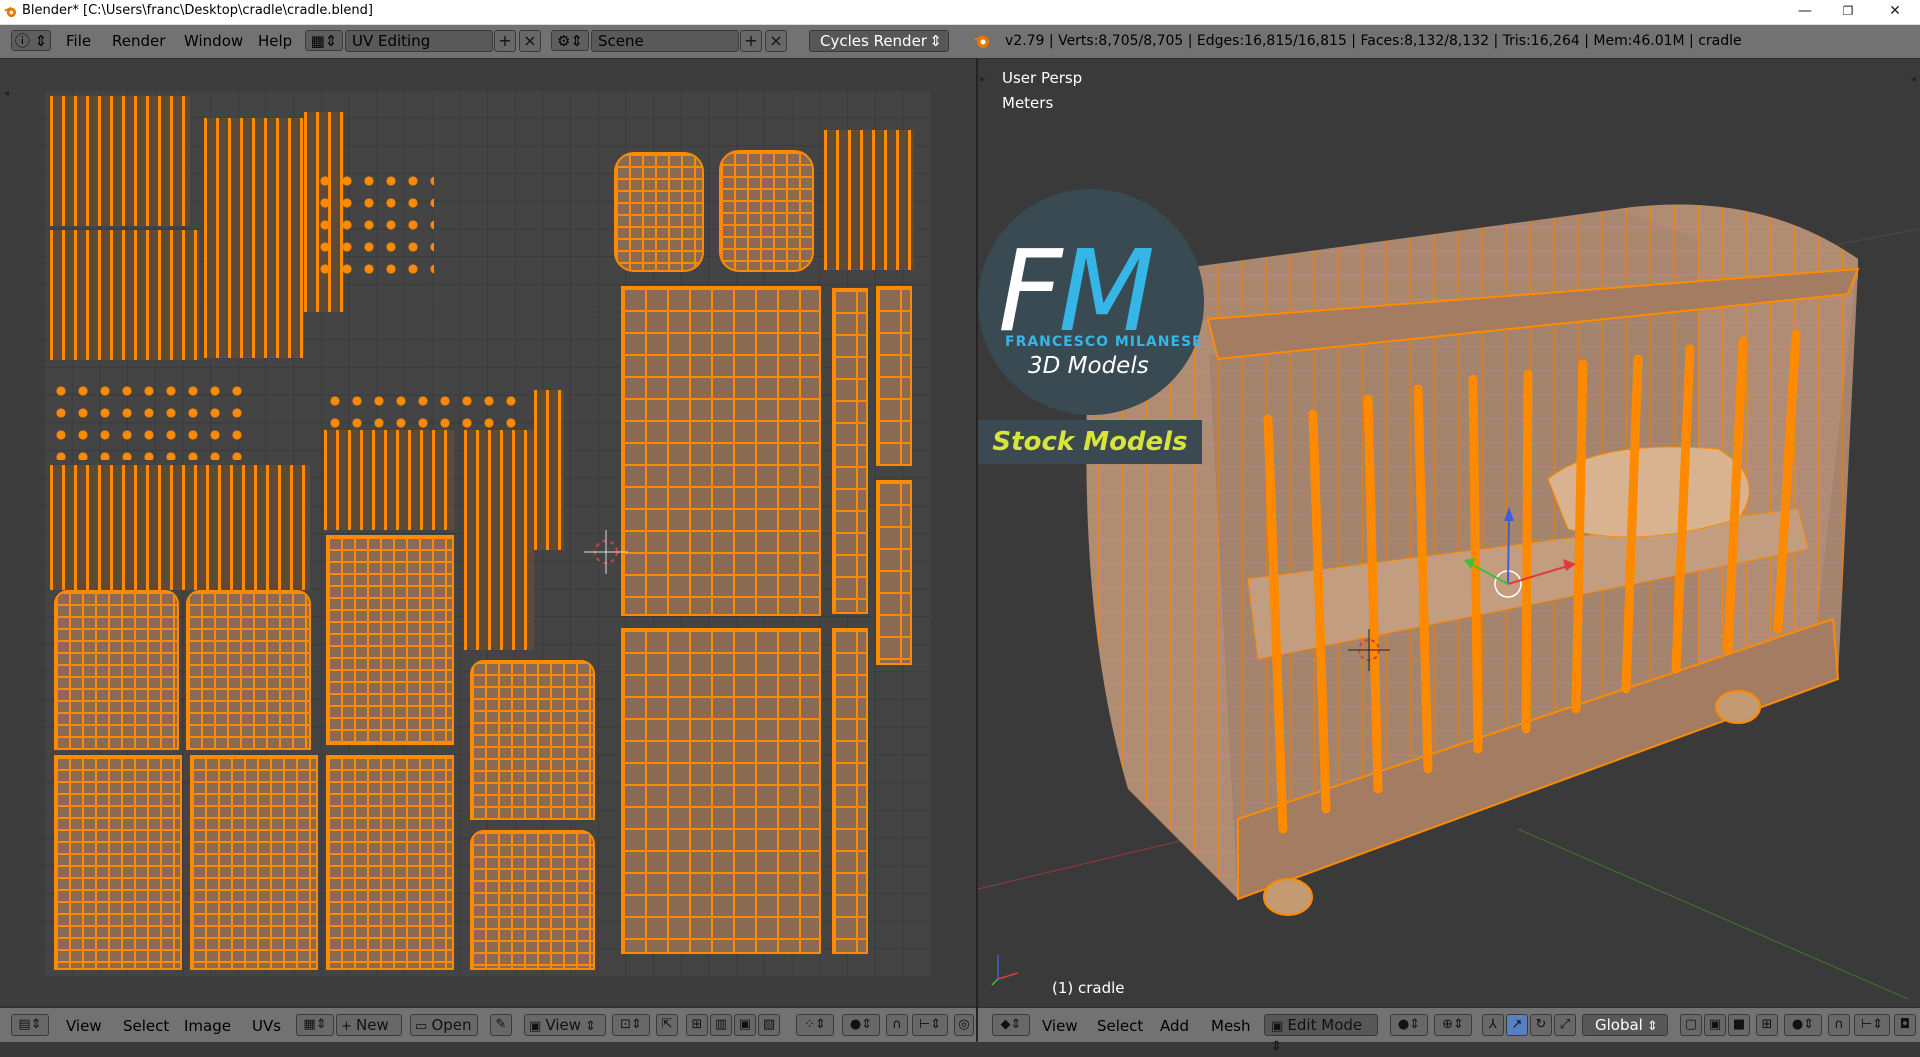 The width and height of the screenshot is (1920, 1057). I want to click on vertex-select-icon: ⊞, so click(697, 1024).